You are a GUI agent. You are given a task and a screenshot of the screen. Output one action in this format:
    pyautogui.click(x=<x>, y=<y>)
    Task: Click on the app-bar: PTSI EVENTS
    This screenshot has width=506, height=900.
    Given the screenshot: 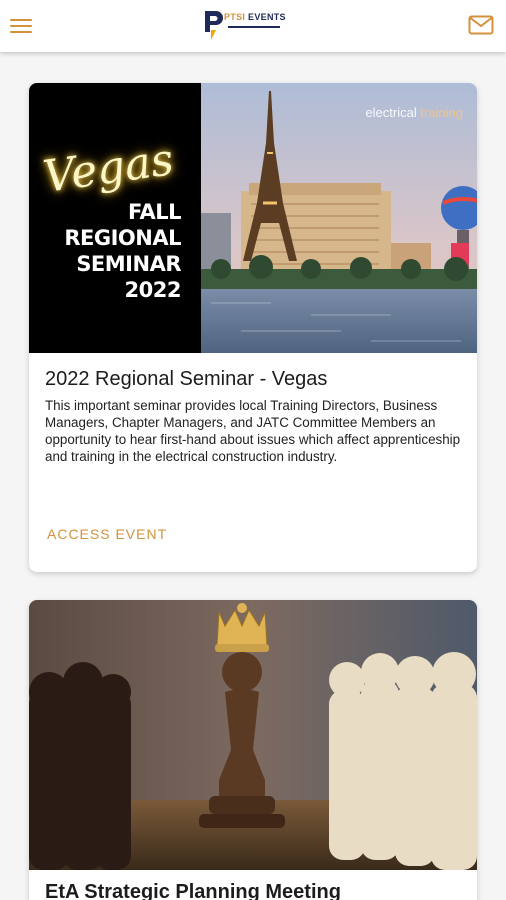 What is the action you would take?
    pyautogui.click(x=253, y=26)
    